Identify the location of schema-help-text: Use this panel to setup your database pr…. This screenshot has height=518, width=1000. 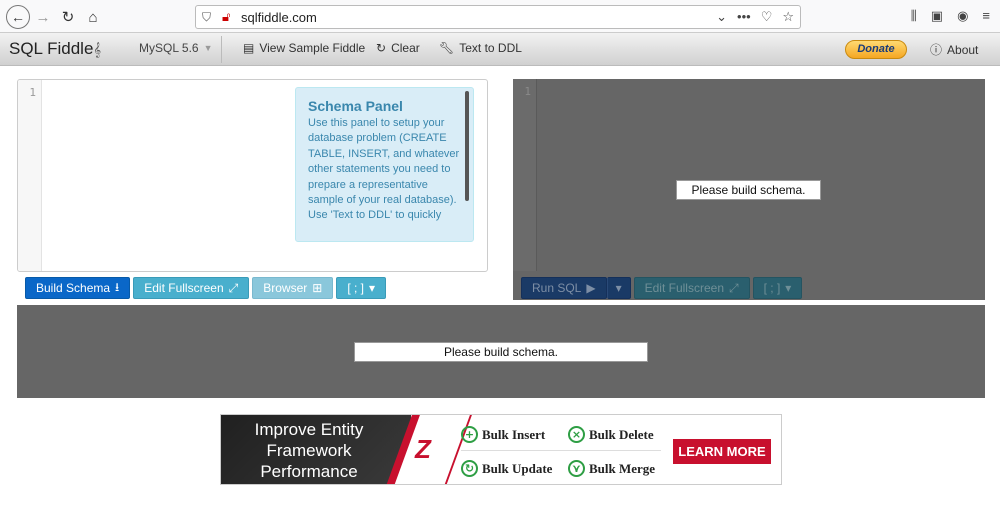
(384, 169).